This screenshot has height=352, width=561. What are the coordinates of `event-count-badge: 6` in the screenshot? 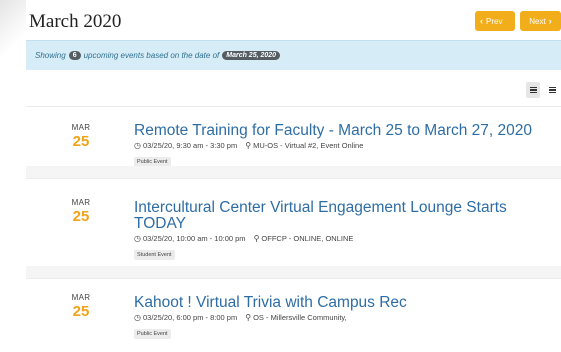 It's located at (74, 55).